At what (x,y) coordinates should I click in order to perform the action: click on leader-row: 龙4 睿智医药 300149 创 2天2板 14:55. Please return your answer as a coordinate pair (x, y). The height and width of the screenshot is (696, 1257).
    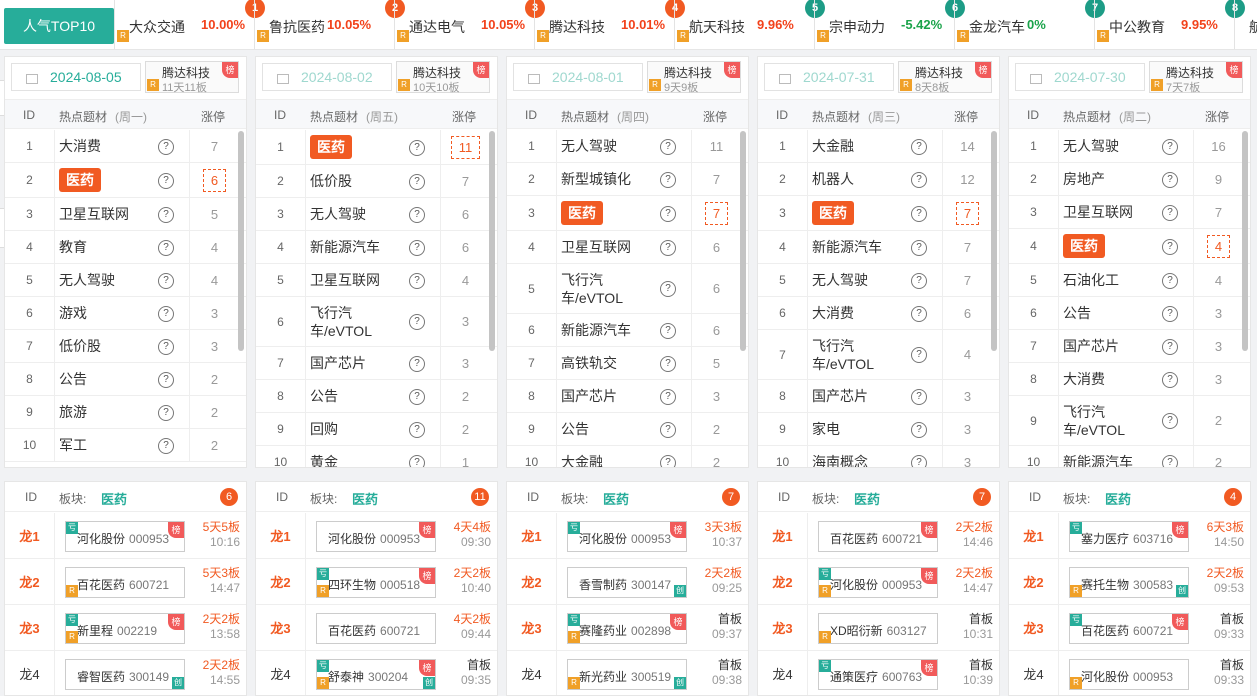
    Looking at the image, I should click on (125, 673).